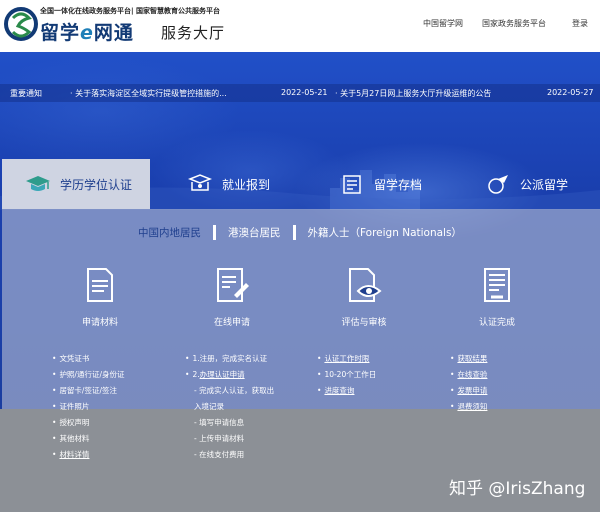 Image resolution: width=600 pixels, height=512 pixels. I want to click on residency-subtabs: 中国内地居民 港澳台居民 外籍人士（Foreign Nationals）, so click(303, 232).